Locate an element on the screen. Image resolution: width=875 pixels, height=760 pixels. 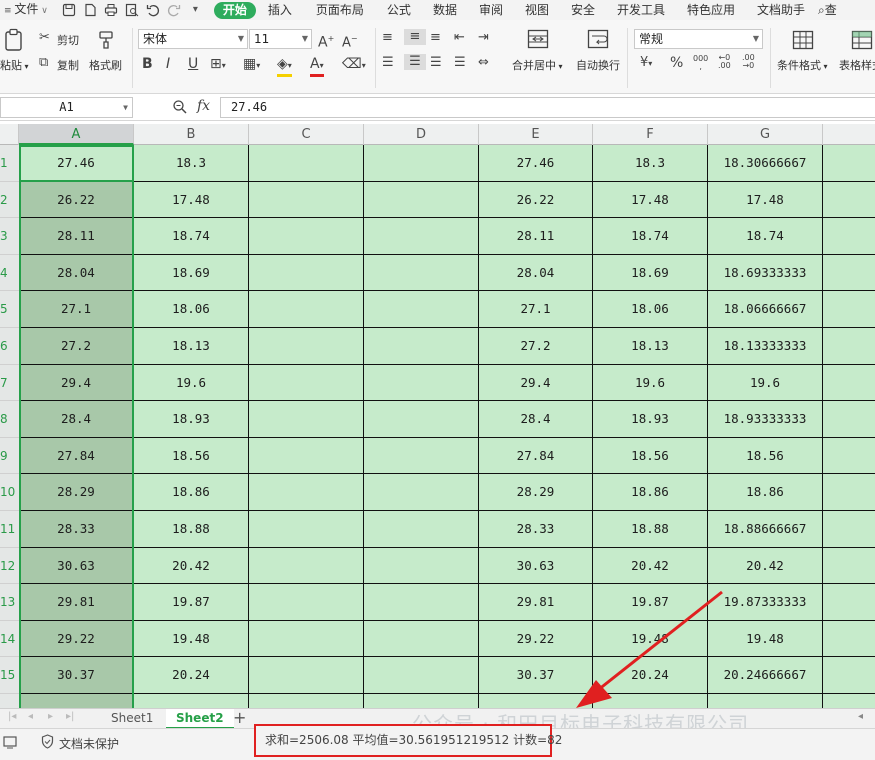
table-style-button: 表格样式 is located at coordinates (857, 65).